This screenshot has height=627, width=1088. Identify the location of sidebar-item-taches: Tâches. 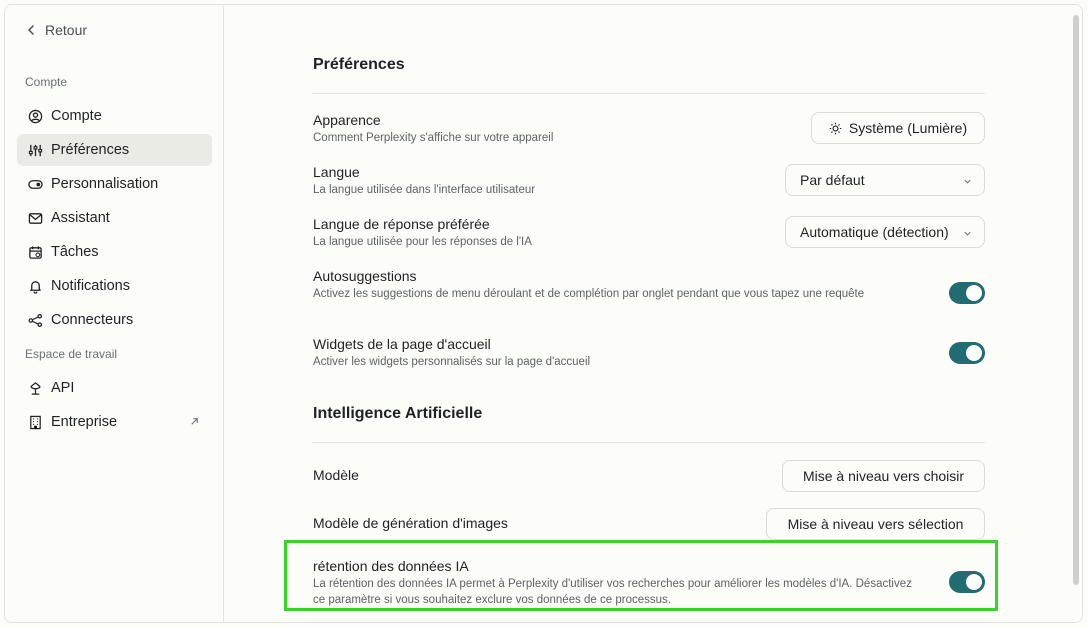
(114, 252).